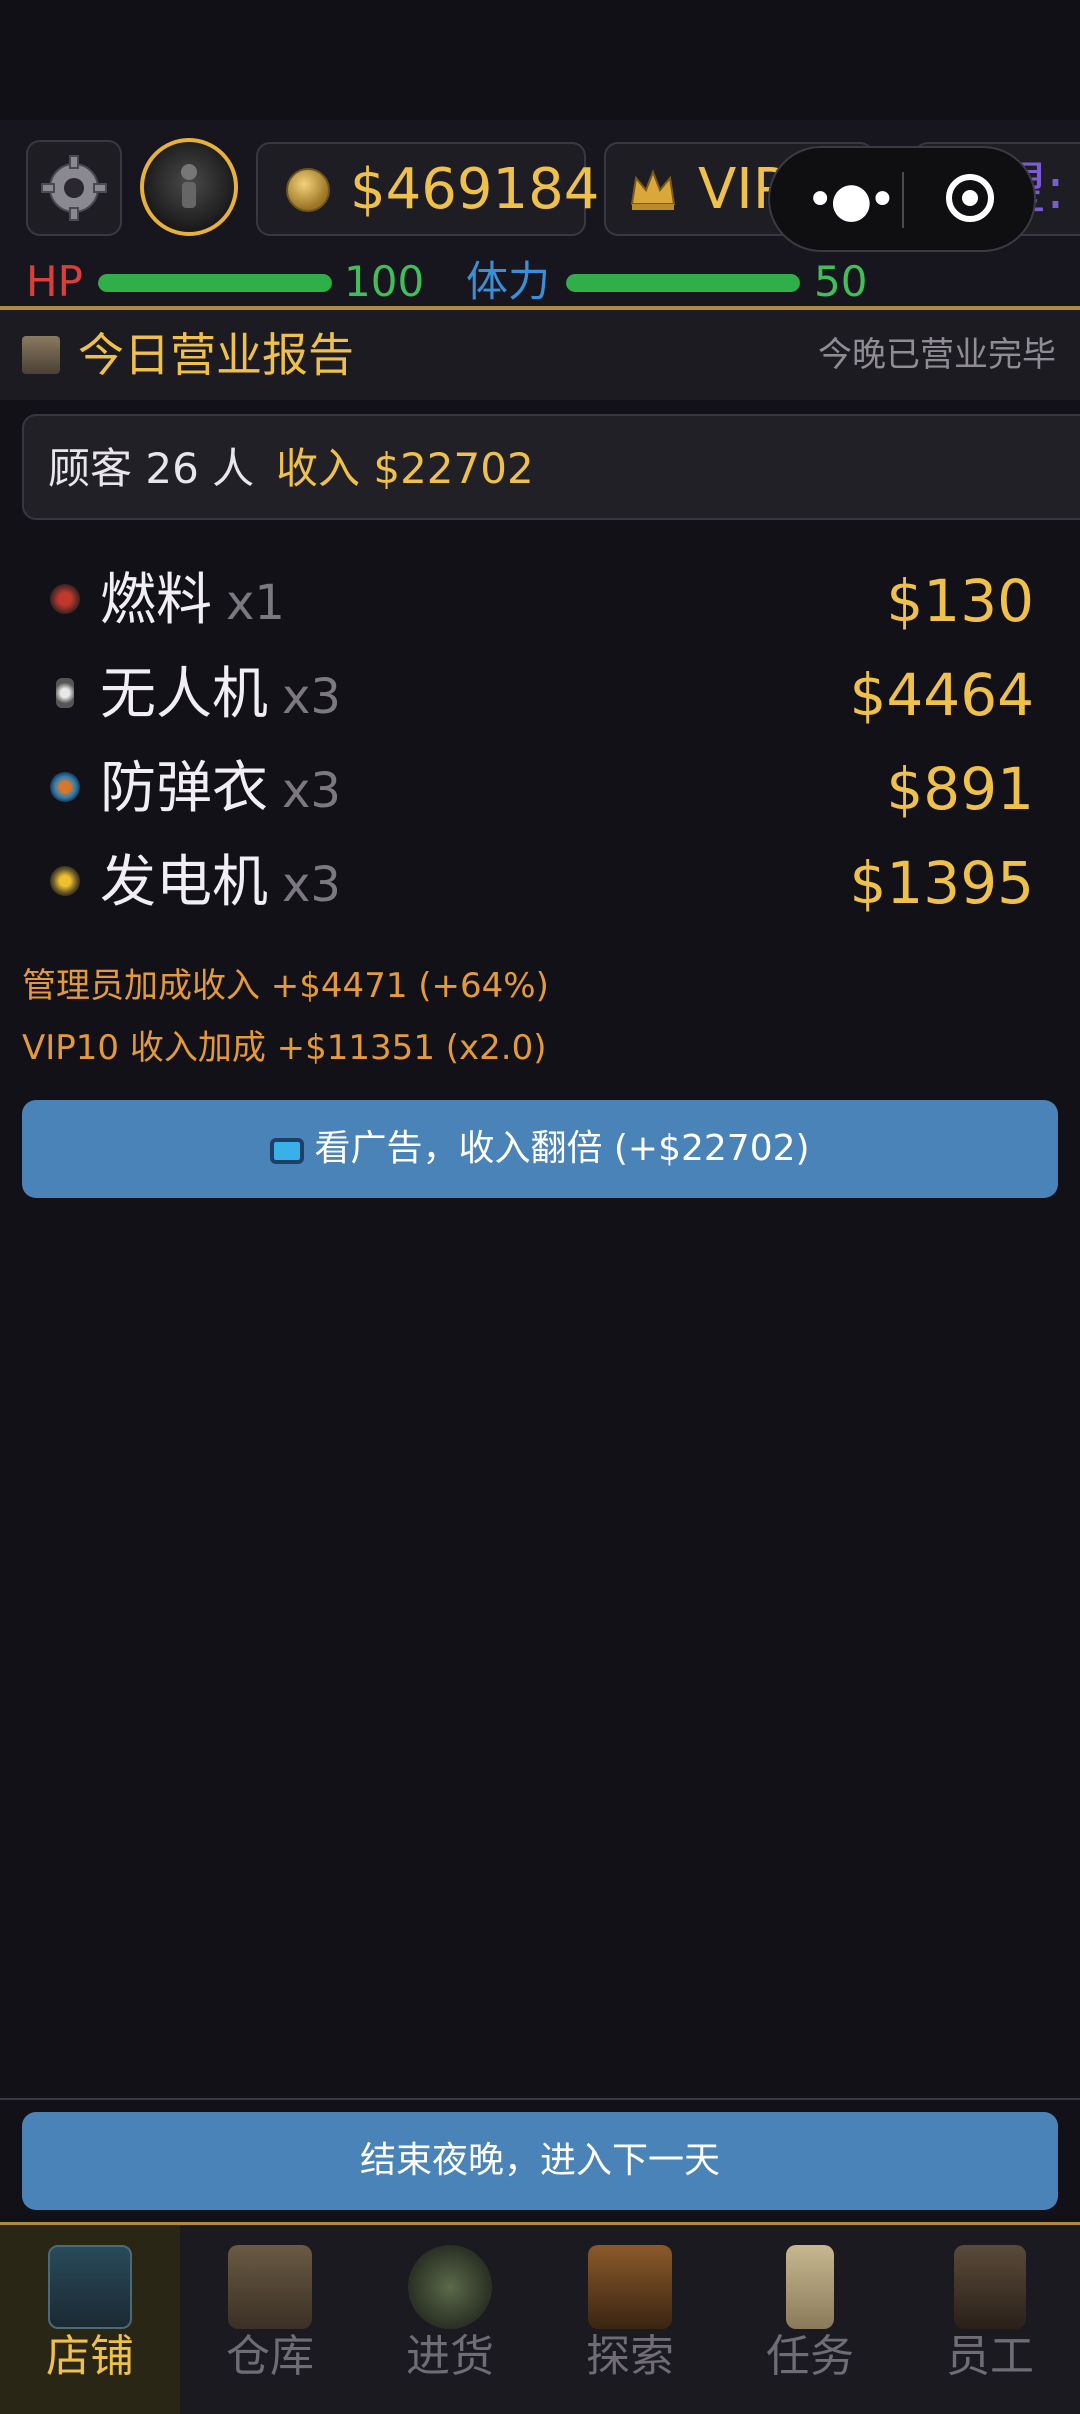 The width and height of the screenshot is (1080, 2414). I want to click on nav-item-staff: 员工, so click(990, 2319).